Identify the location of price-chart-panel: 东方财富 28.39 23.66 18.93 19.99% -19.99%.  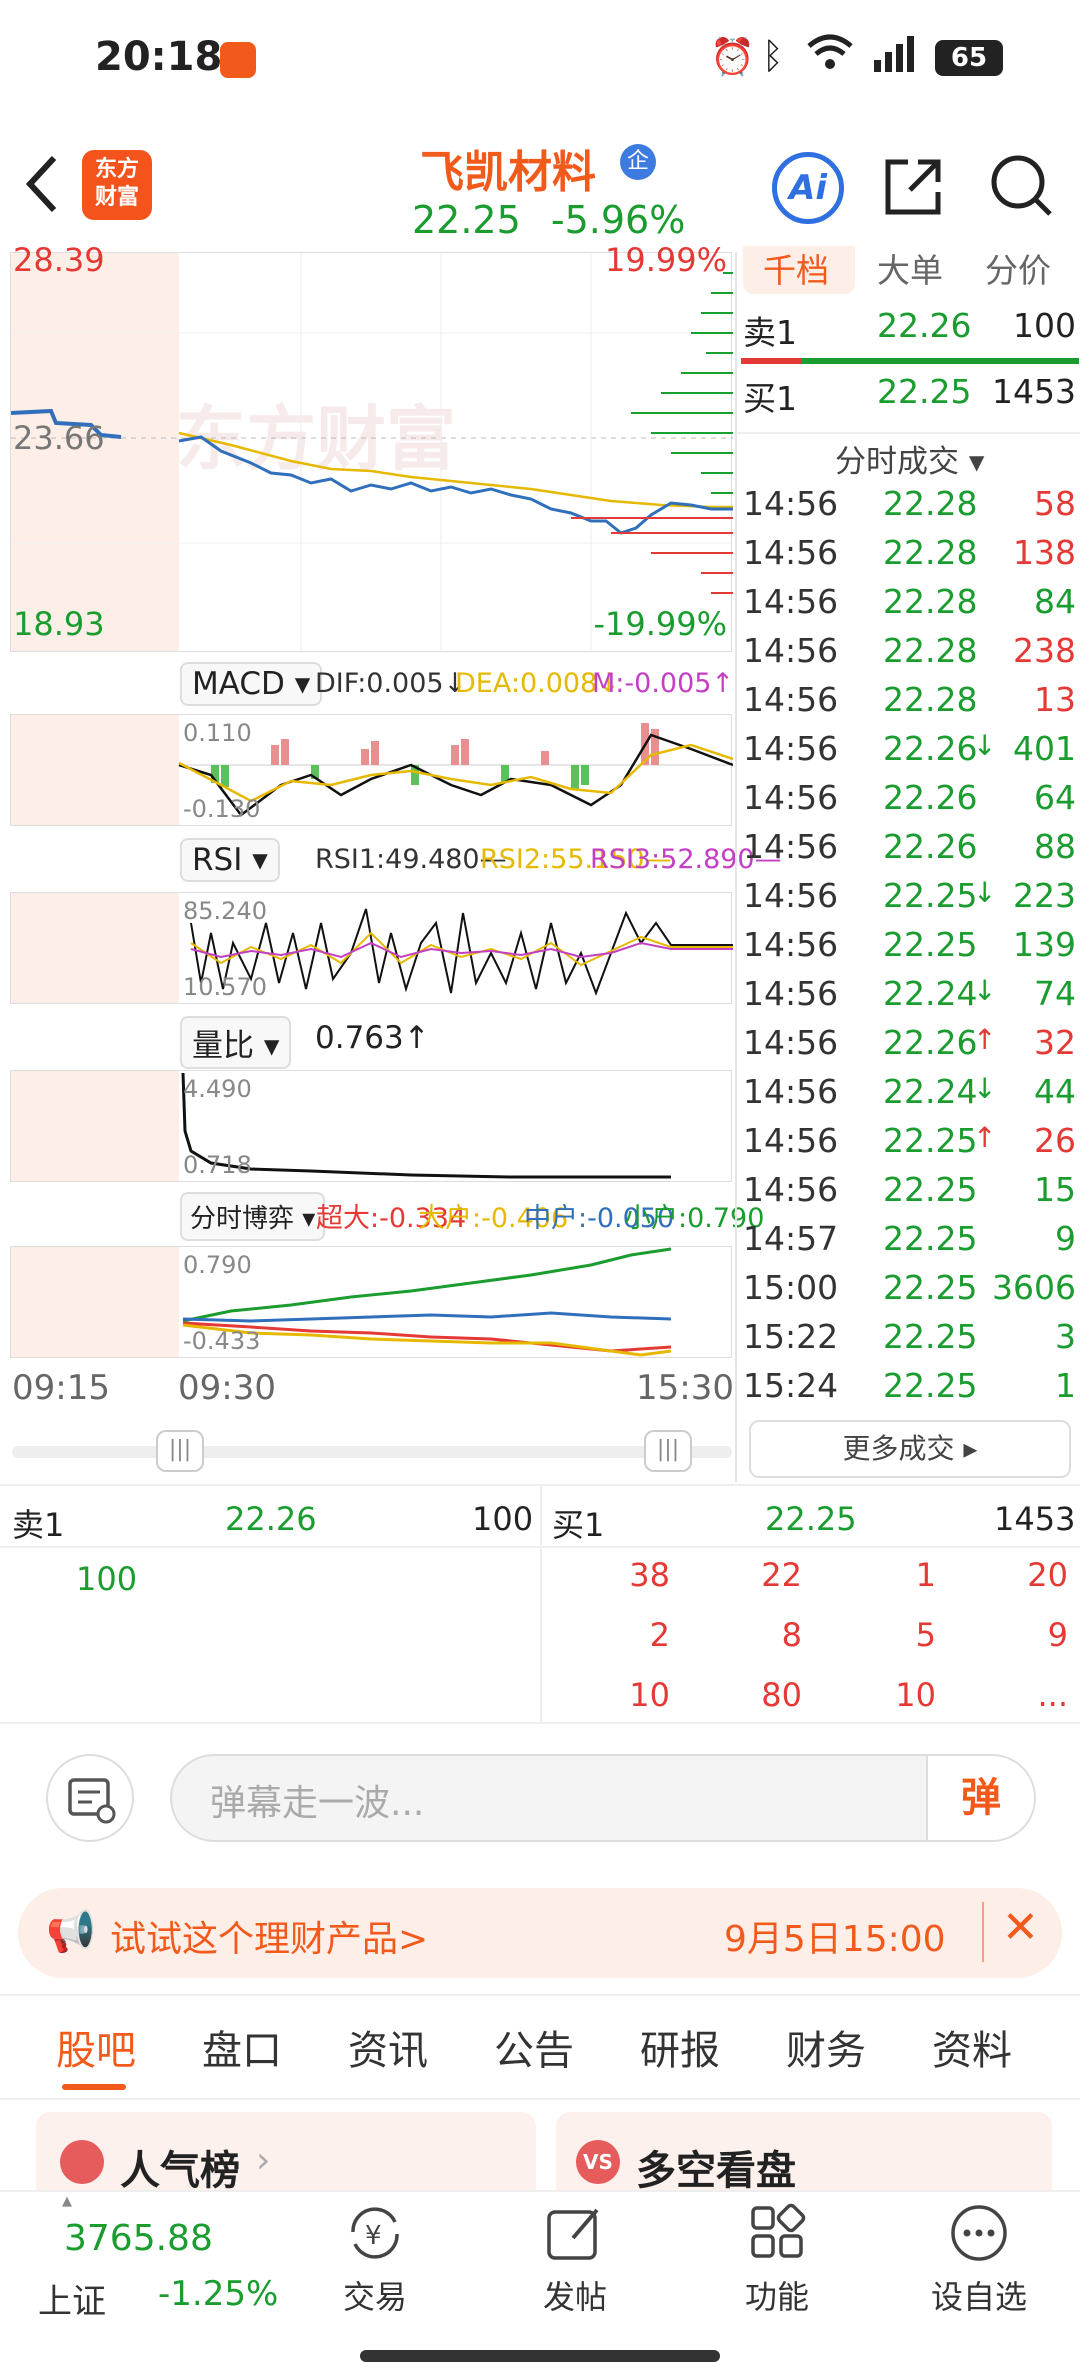
(371, 447).